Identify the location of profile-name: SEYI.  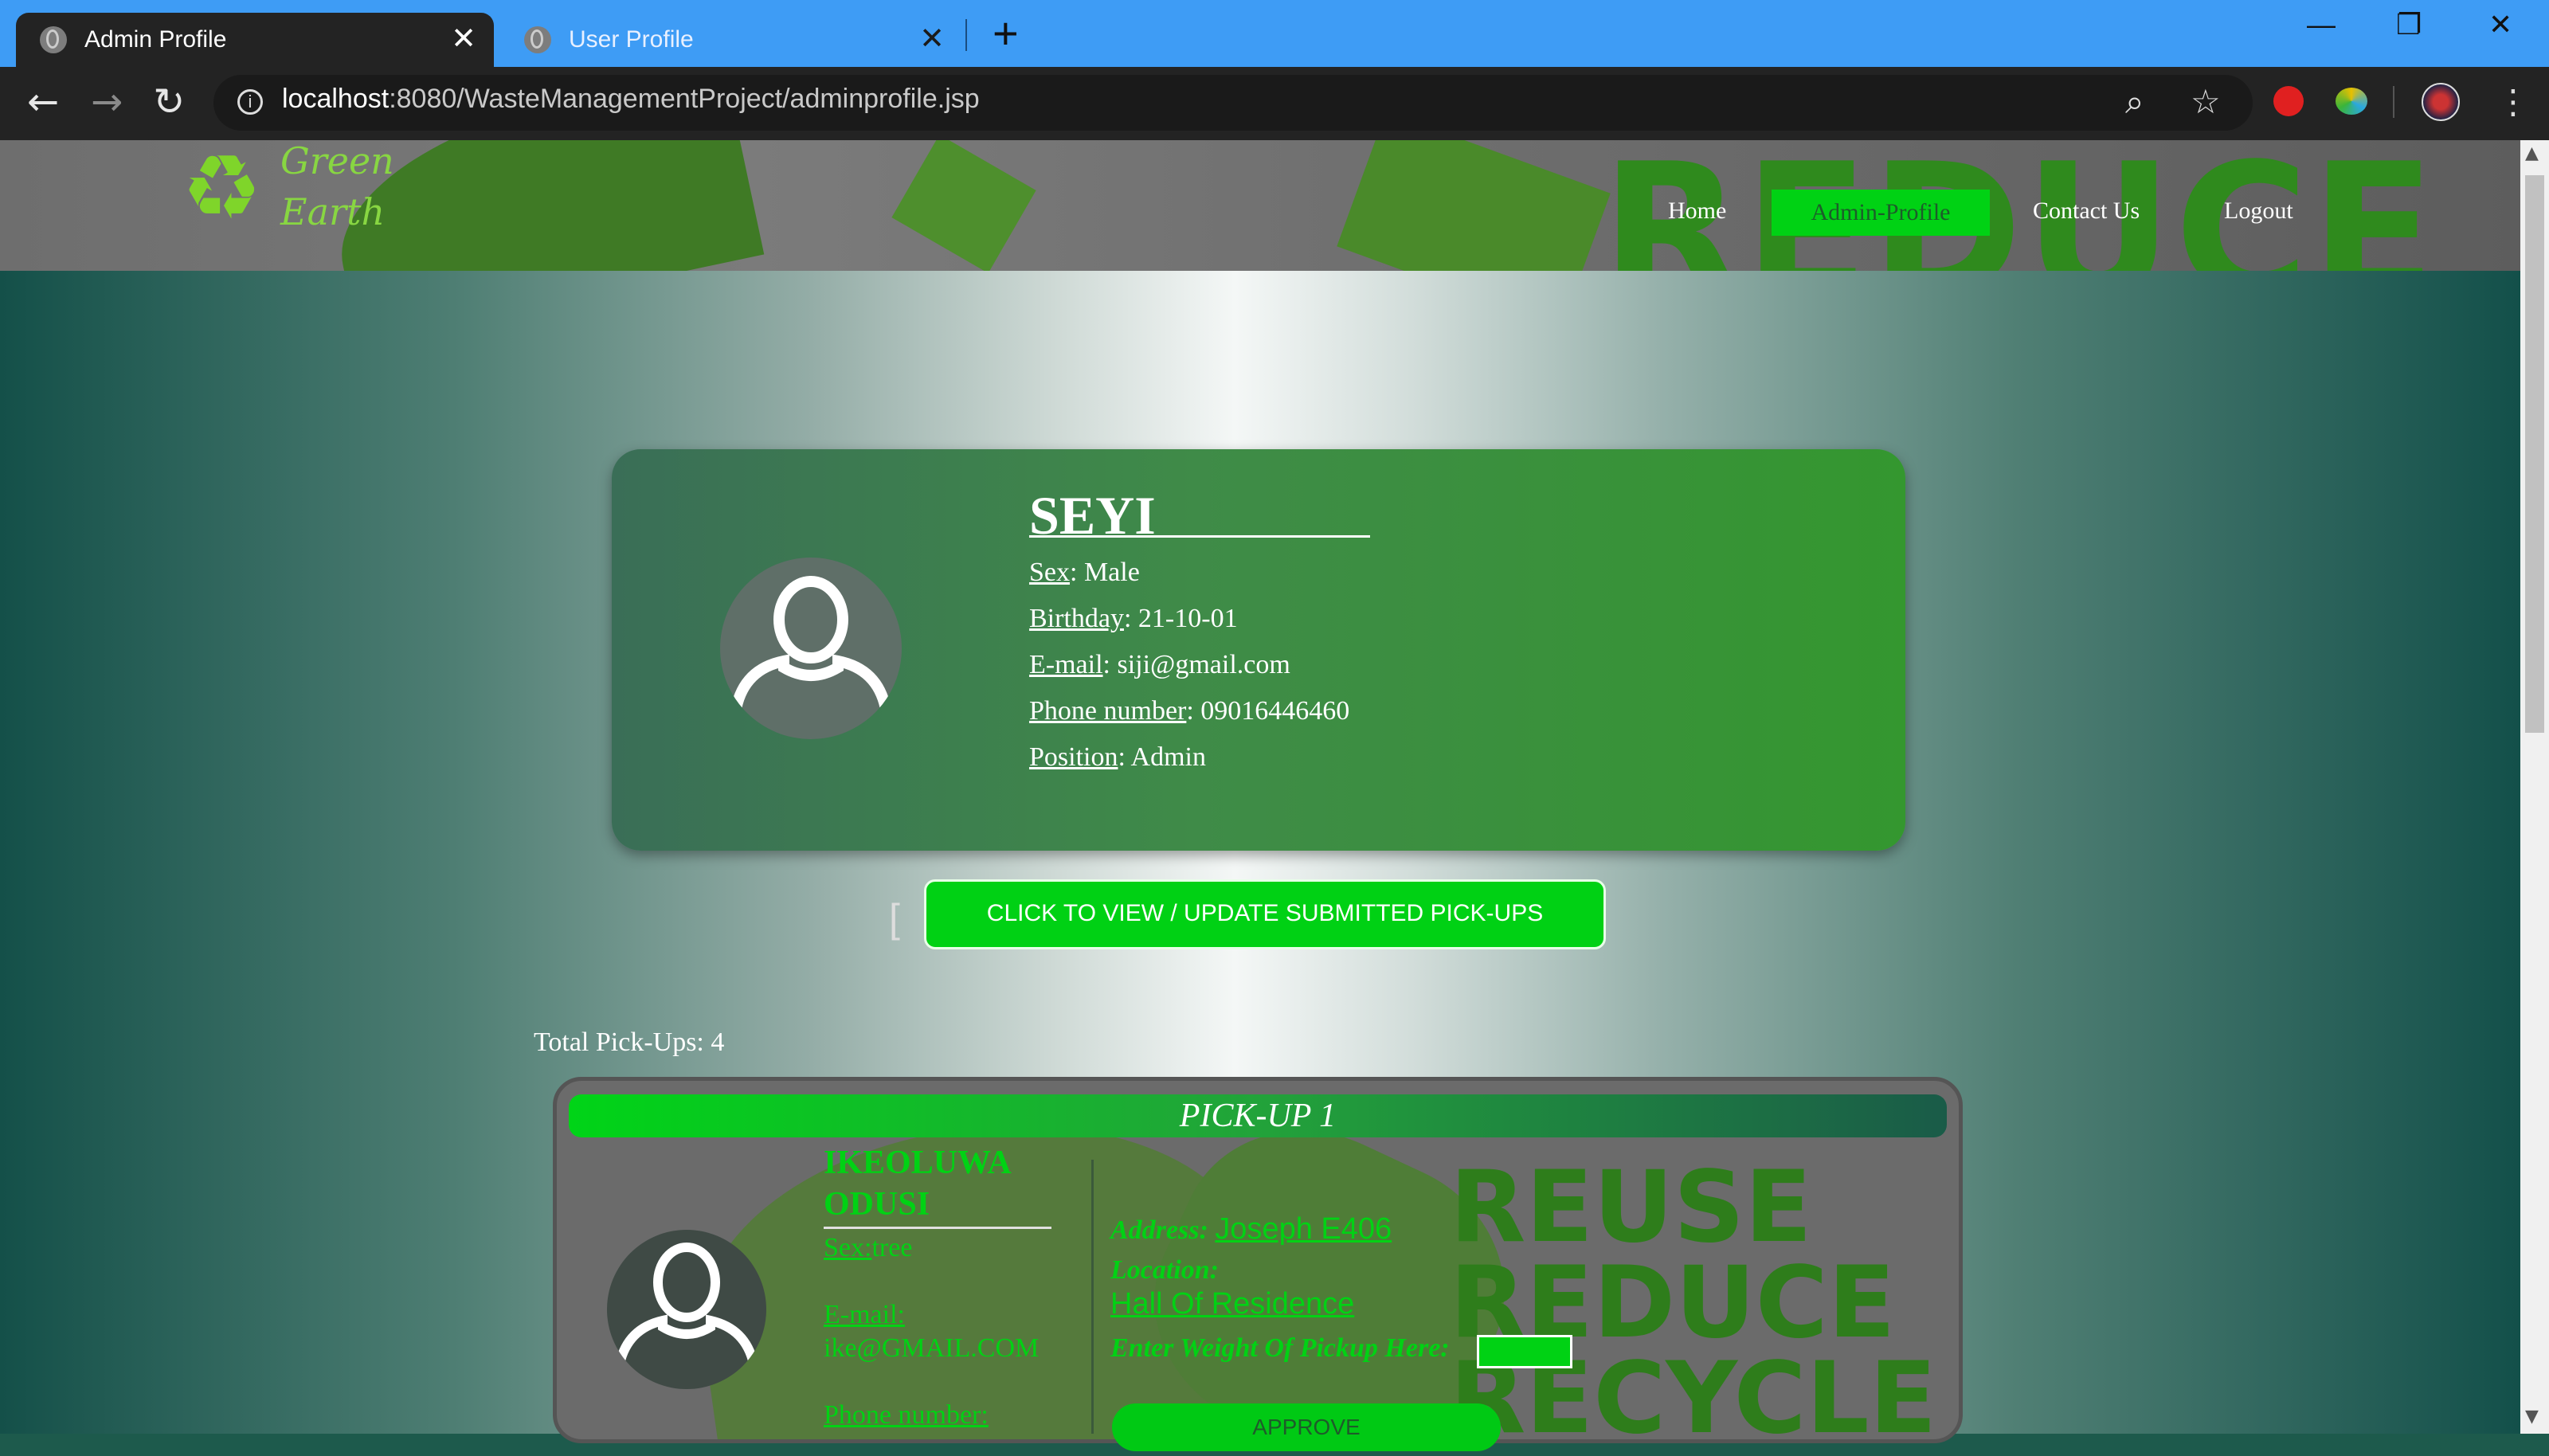
(1092, 515).